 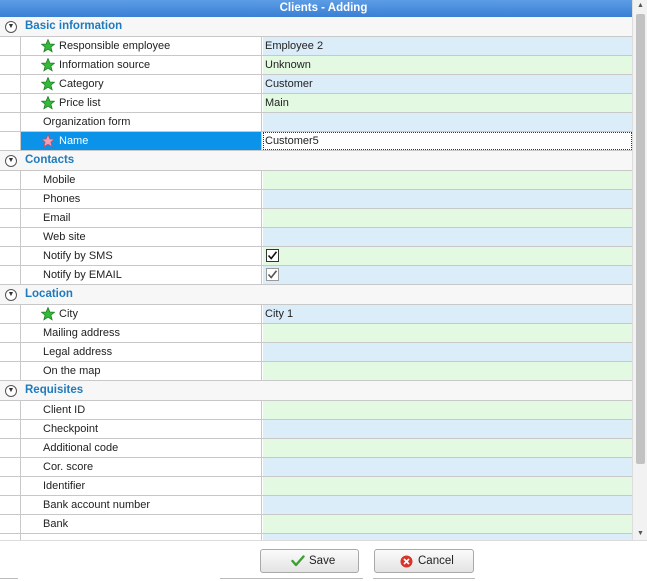 I want to click on row-email: Email, so click(x=316, y=218).